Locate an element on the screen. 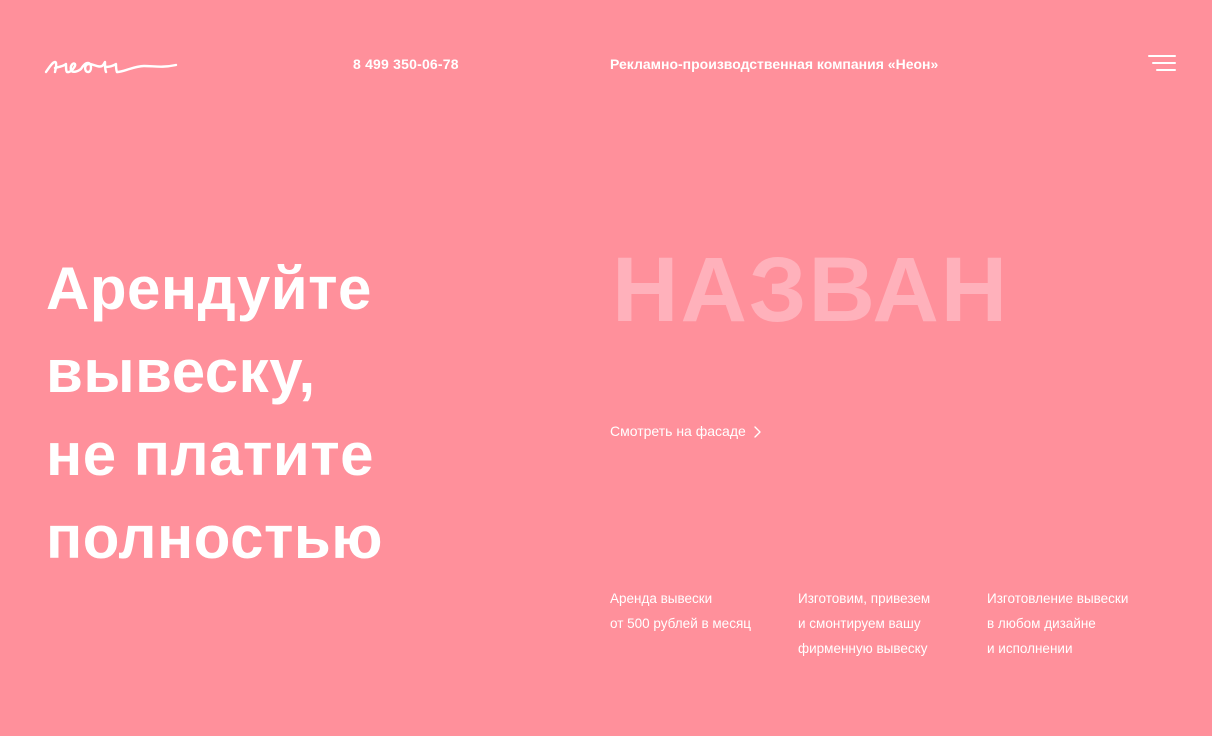 This screenshot has width=1212, height=736. hero-title-line: Арендуйте is located at coordinates (209, 288).